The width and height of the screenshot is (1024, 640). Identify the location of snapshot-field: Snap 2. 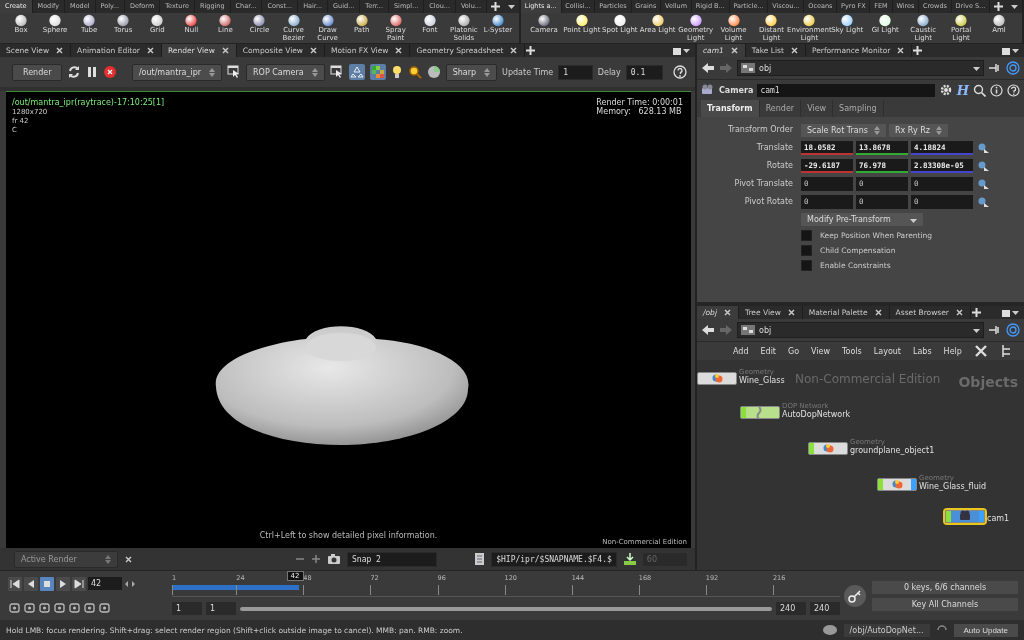
(392, 559).